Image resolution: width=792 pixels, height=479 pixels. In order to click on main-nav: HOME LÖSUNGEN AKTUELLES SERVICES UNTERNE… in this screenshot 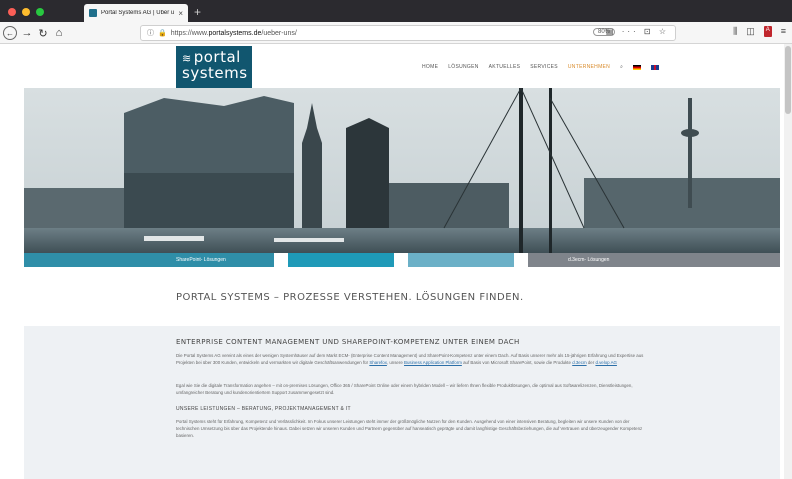, I will do `click(541, 67)`.